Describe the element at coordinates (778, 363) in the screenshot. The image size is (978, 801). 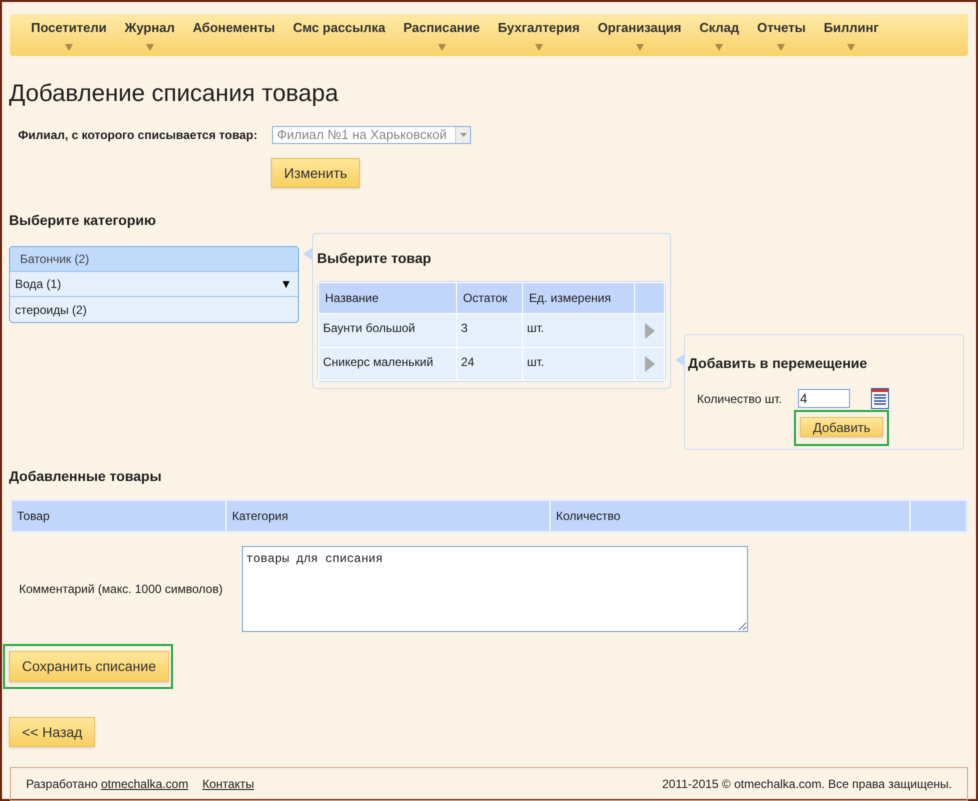
I see `panel-heading: Добавить в перемещение` at that location.